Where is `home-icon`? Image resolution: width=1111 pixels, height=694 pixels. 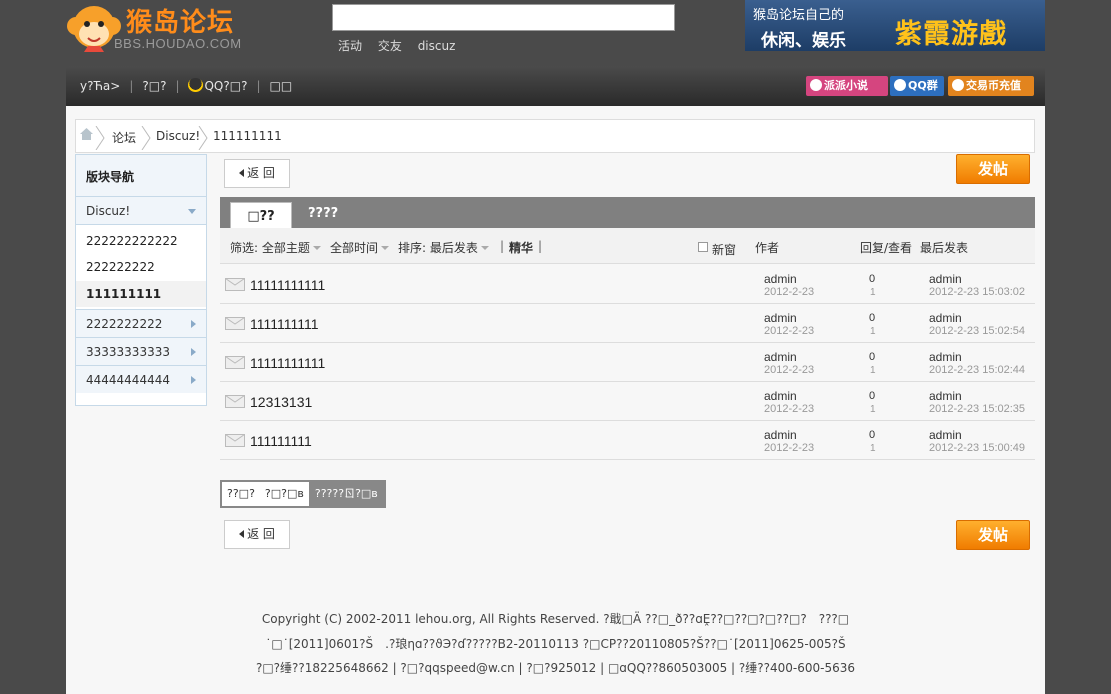 home-icon is located at coordinates (86, 134).